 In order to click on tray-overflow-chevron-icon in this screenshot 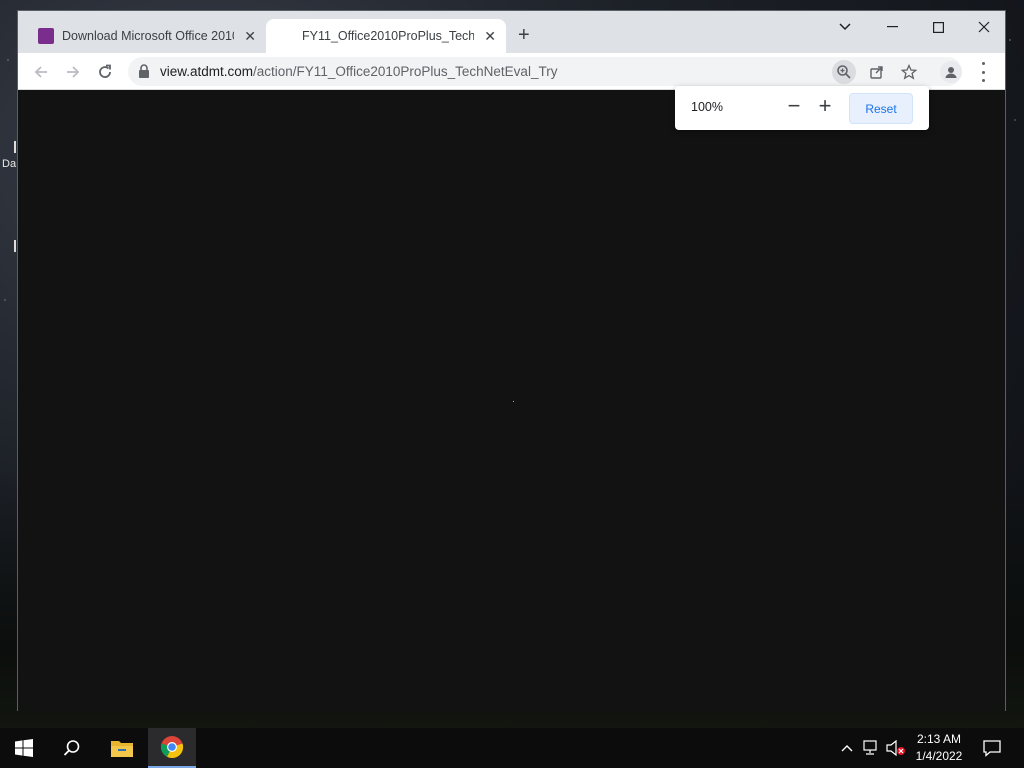, I will do `click(847, 748)`.